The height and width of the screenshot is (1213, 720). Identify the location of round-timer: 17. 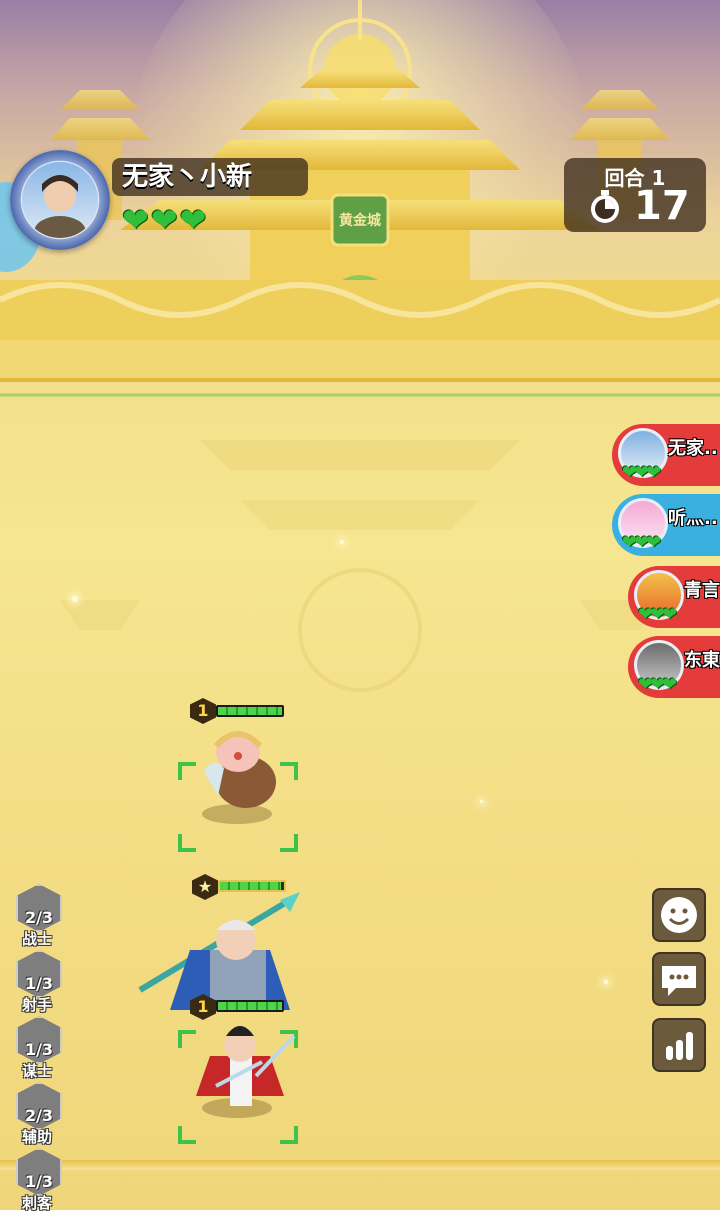
(662, 206).